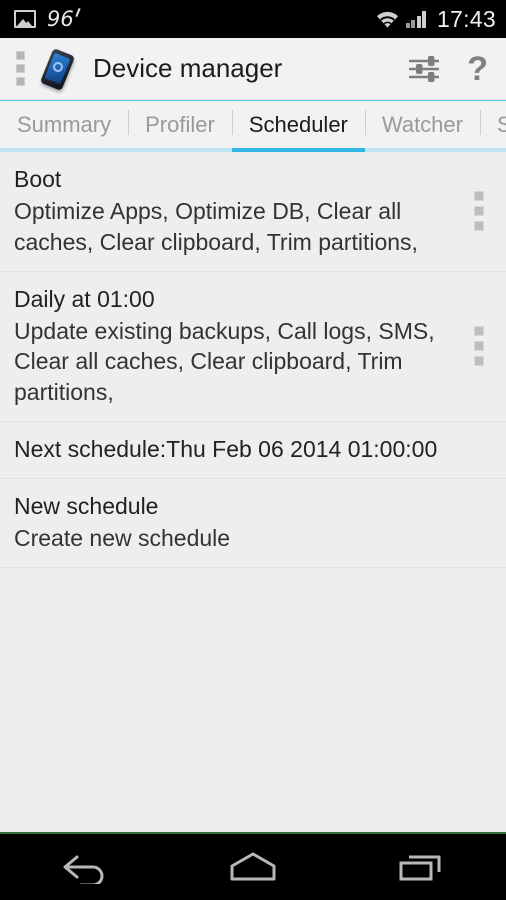 The image size is (506, 900). What do you see at coordinates (449, 69) in the screenshot?
I see `action-bar-actions: ?` at bounding box center [449, 69].